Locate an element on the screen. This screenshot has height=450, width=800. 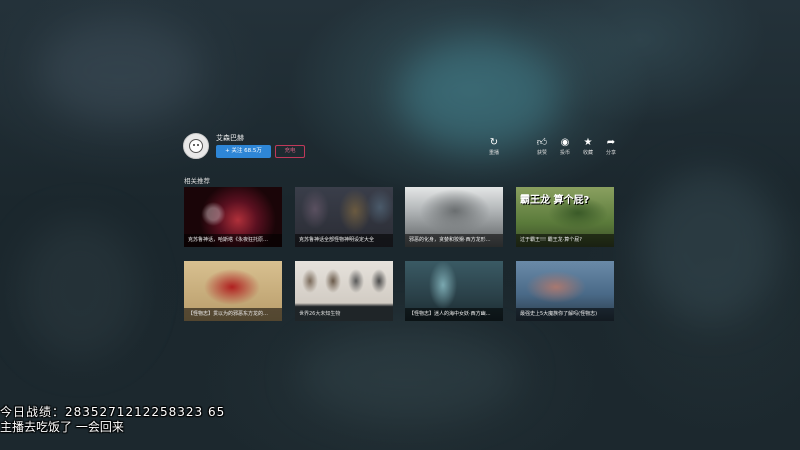
coin-icon: ◉ is located at coordinates (565, 142).